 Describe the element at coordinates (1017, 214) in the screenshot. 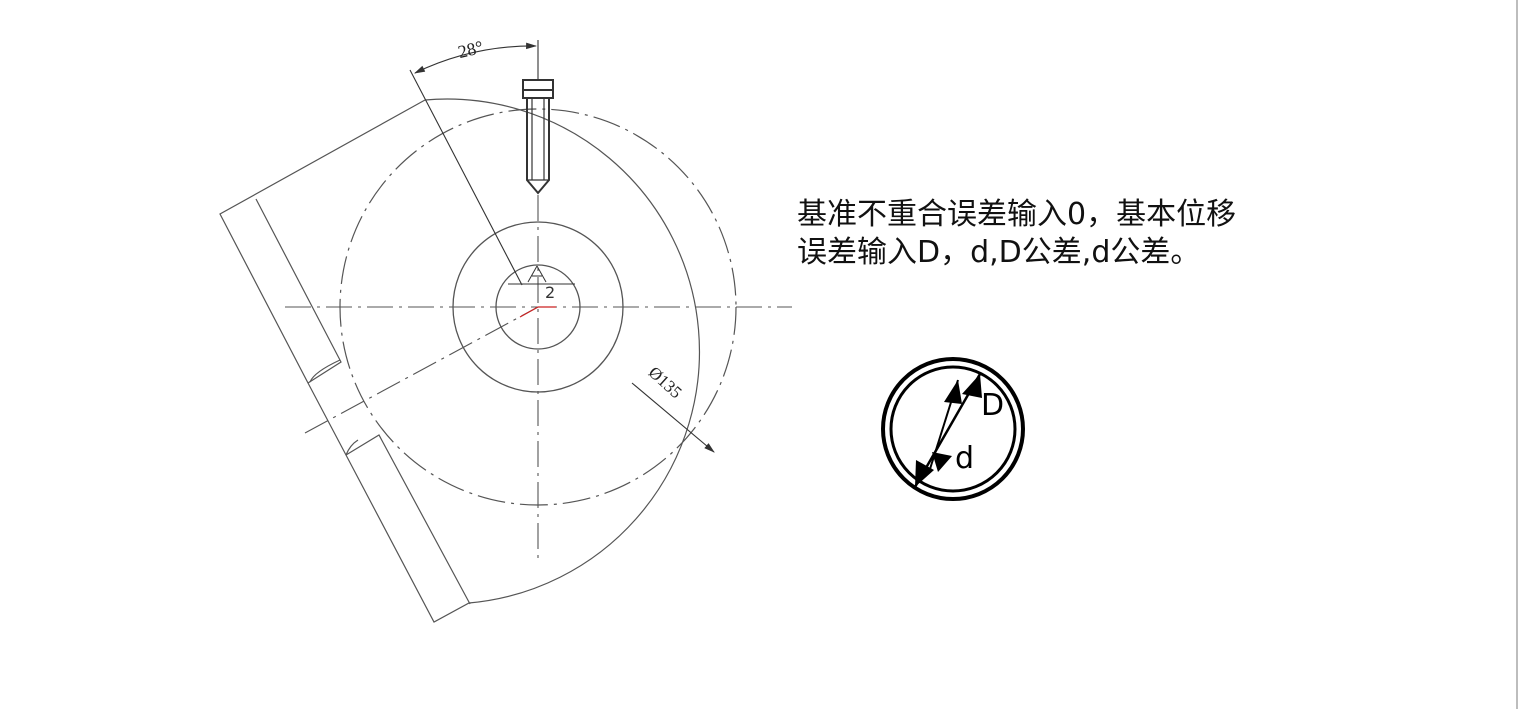

I see `annotation-line-1: 基准不重合误差输入0，基本位移` at that location.